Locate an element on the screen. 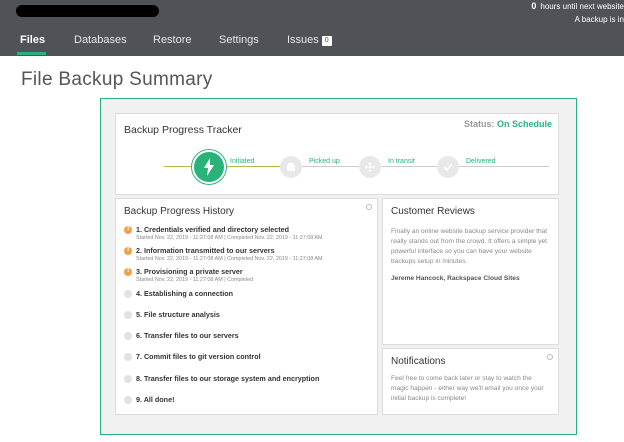  step-initiated-circle is located at coordinates (209, 167).